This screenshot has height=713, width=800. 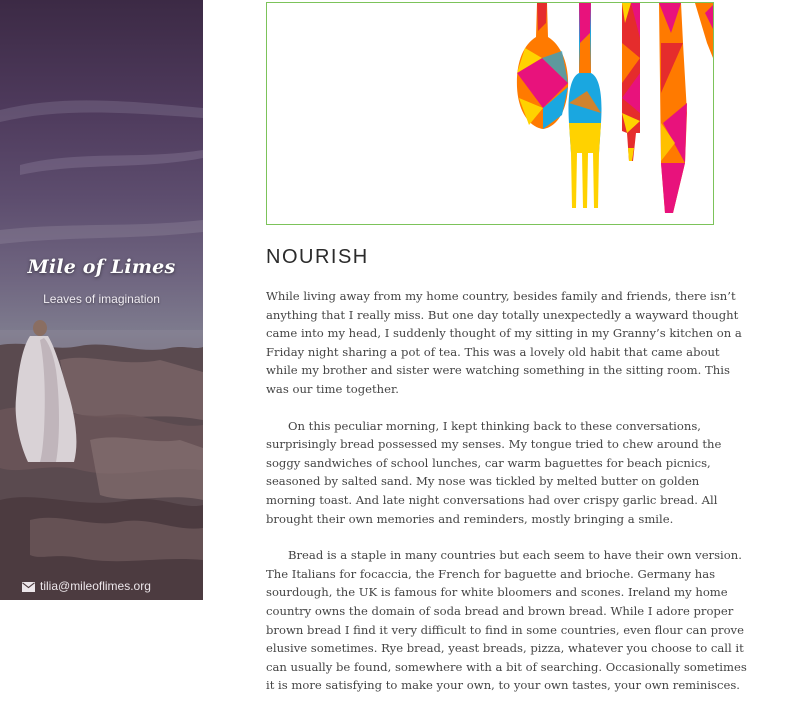 I want to click on contact-email-link: tilia@mileoflimes.org, so click(x=86, y=586).